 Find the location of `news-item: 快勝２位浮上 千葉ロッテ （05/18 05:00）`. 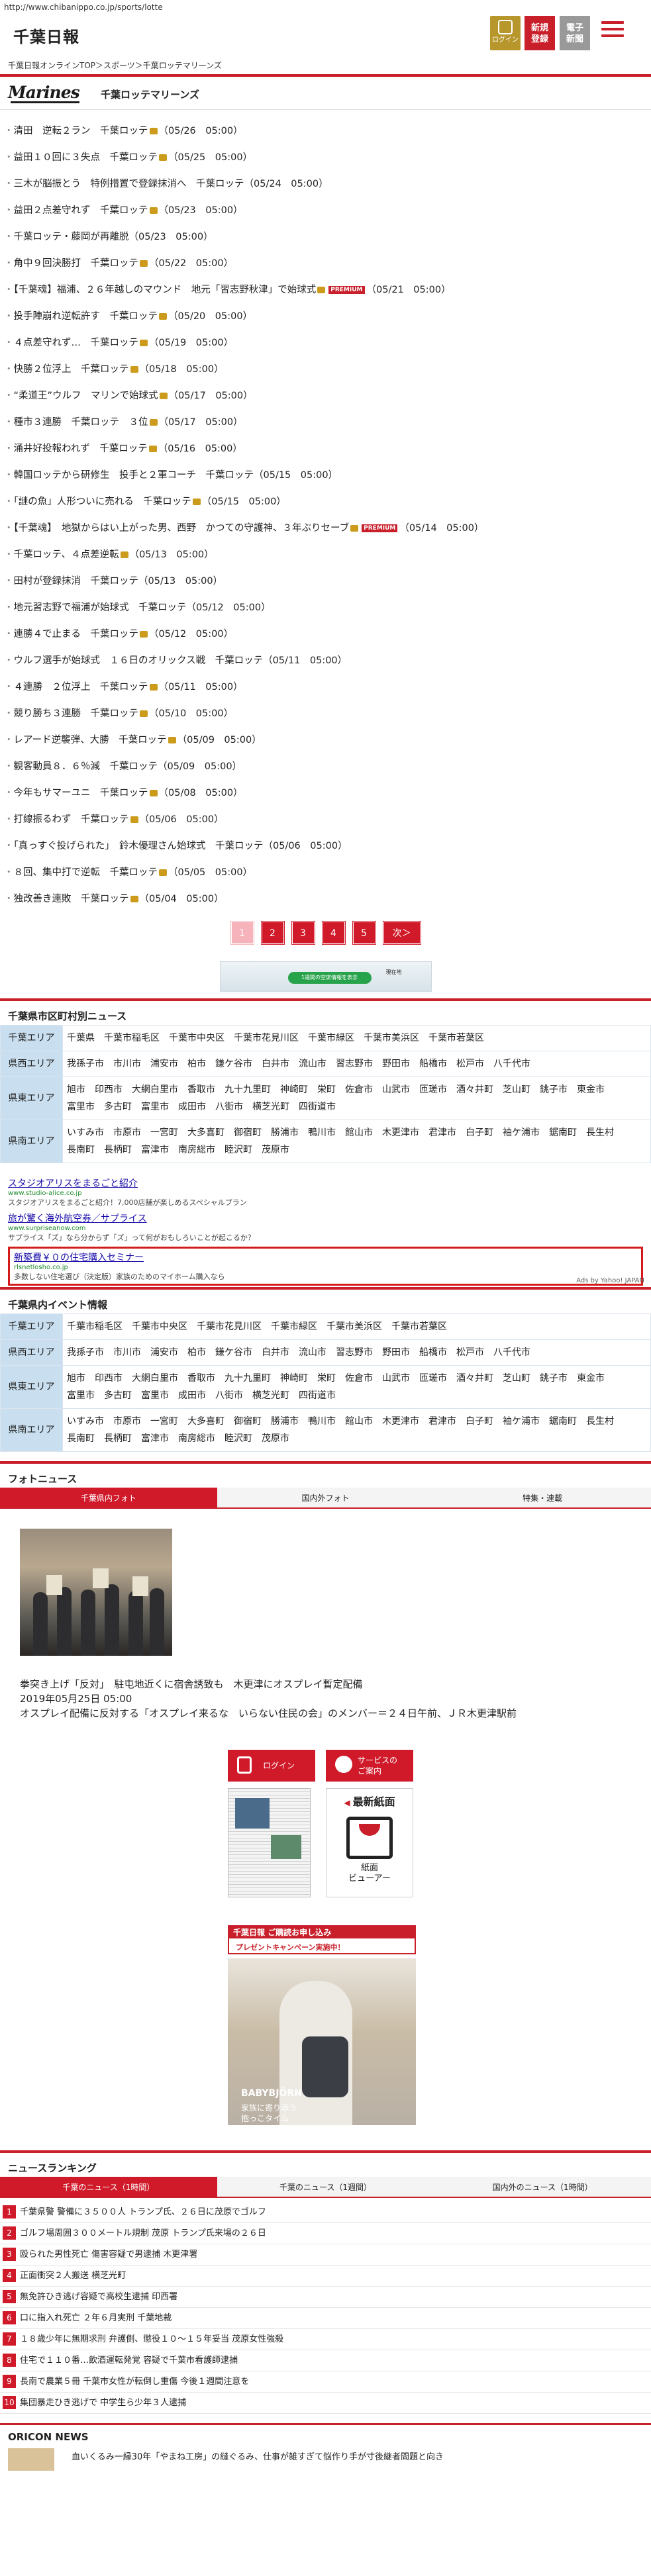

news-item: 快勝２位浮上 千葉ロッテ （05/18 05:00） is located at coordinates (325, 369).